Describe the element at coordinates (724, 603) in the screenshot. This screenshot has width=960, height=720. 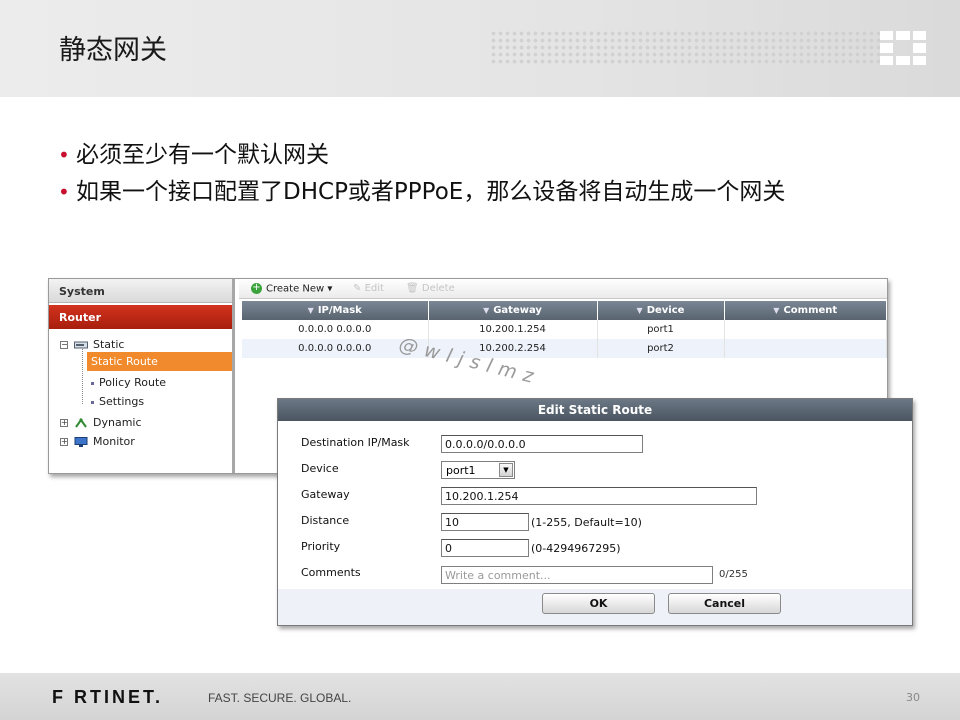
I see `cancel-button: Cancel` at that location.